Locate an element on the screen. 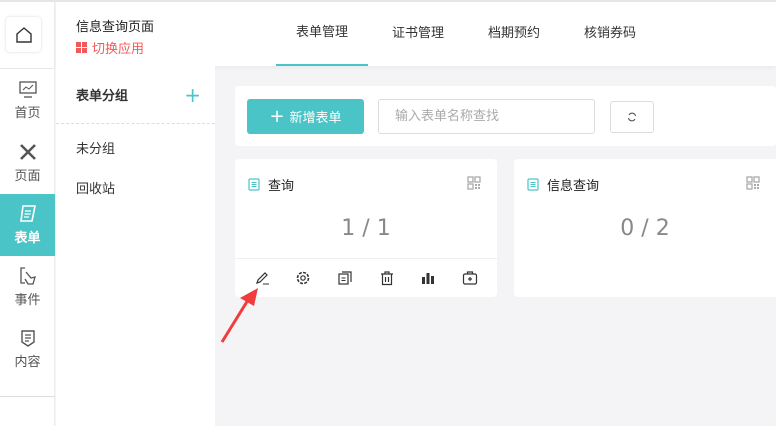 This screenshot has width=776, height=426. edit-icon is located at coordinates (262, 278).